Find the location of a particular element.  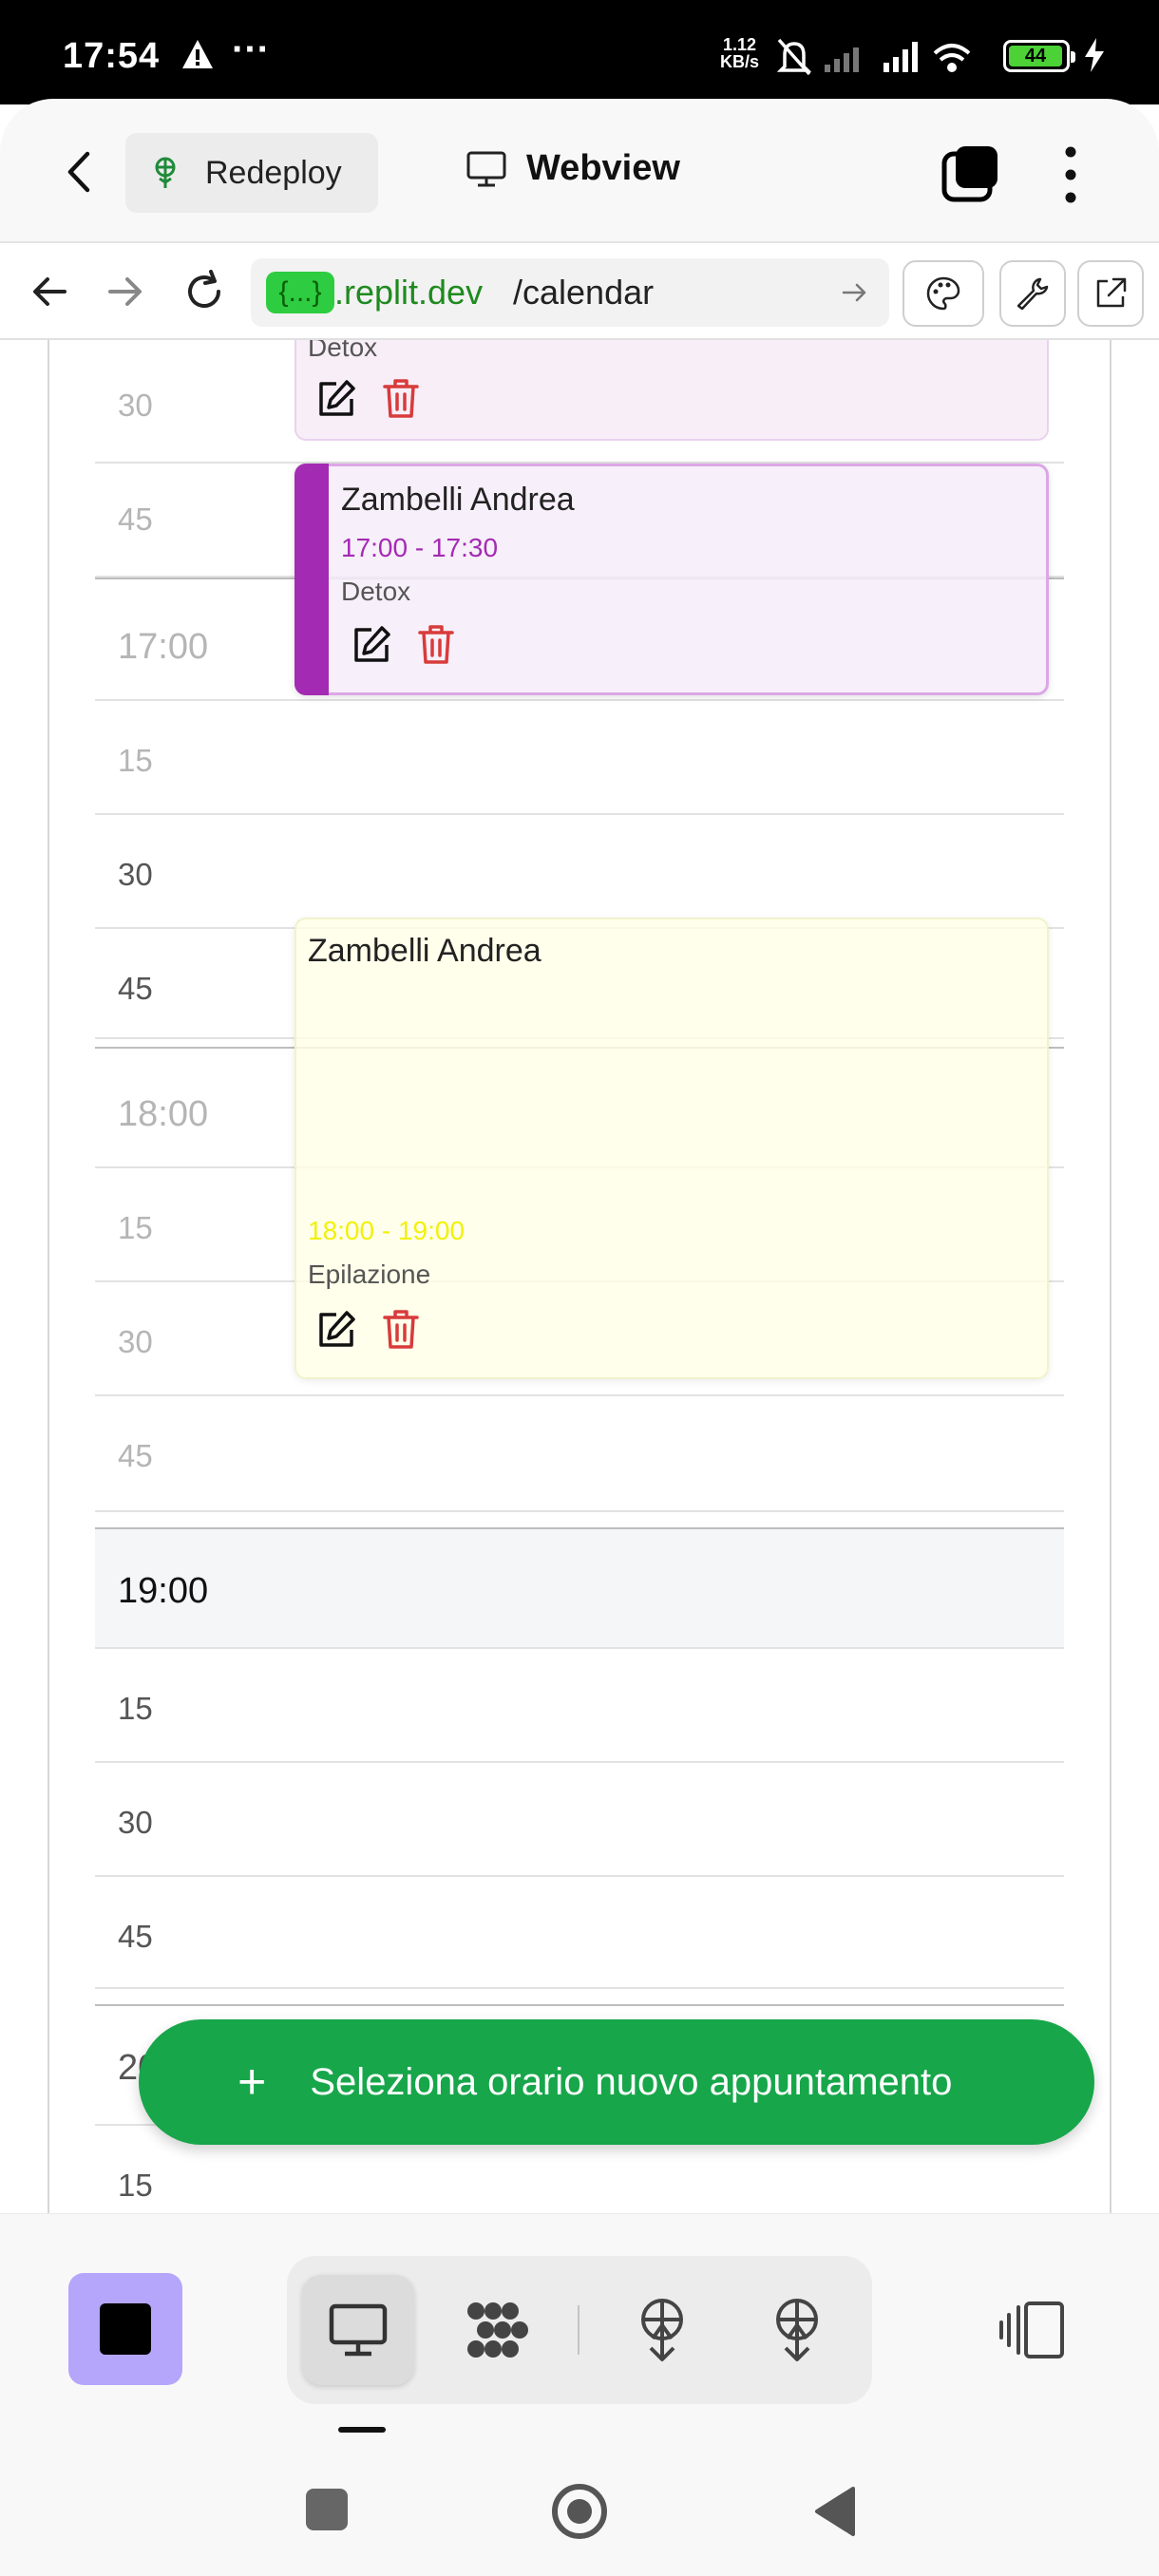

muted-bell-icon is located at coordinates (794, 57).